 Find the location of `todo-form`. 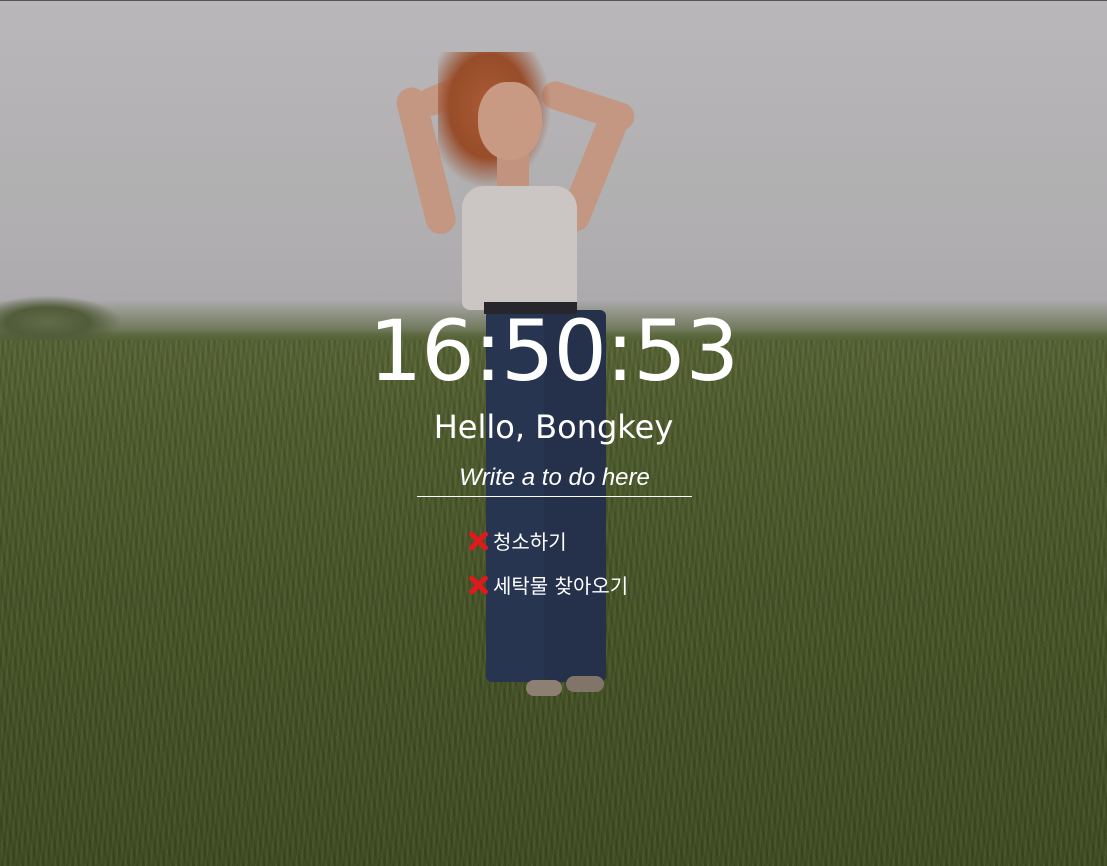

todo-form is located at coordinates (554, 479).